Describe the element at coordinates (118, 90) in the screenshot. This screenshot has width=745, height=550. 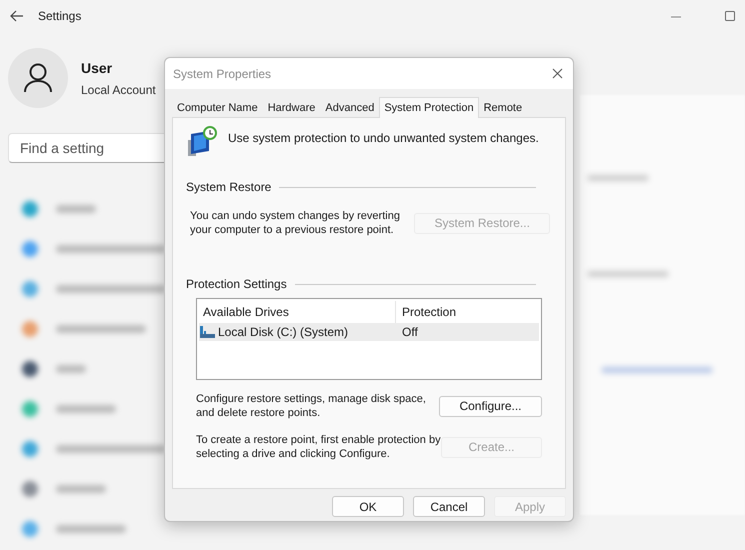
I see `account-type: Local Account` at that location.